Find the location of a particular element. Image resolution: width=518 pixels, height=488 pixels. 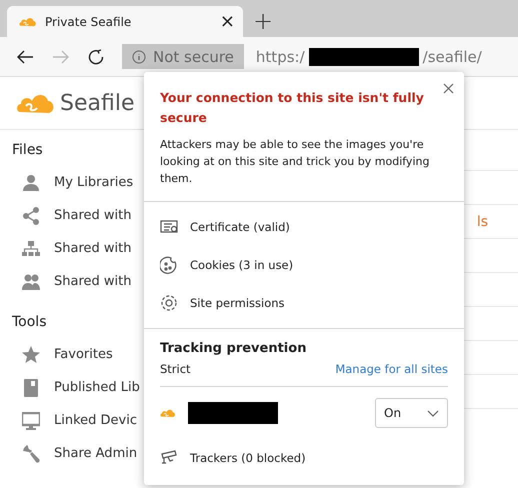

manage-link: Manage for all sites is located at coordinates (391, 369).